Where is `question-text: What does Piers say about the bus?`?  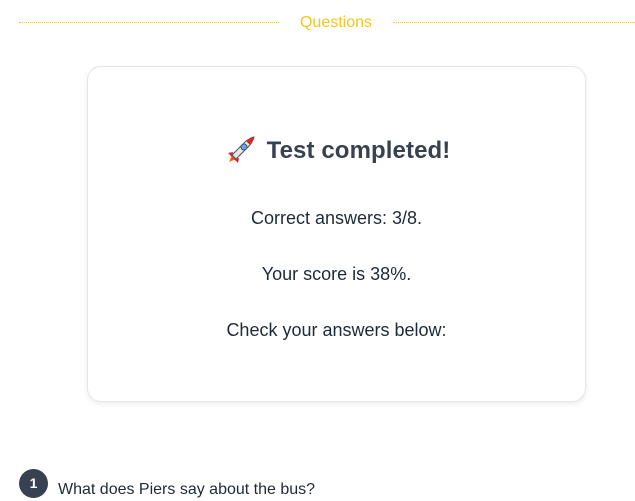 question-text: What does Piers say about the bus? is located at coordinates (187, 489).